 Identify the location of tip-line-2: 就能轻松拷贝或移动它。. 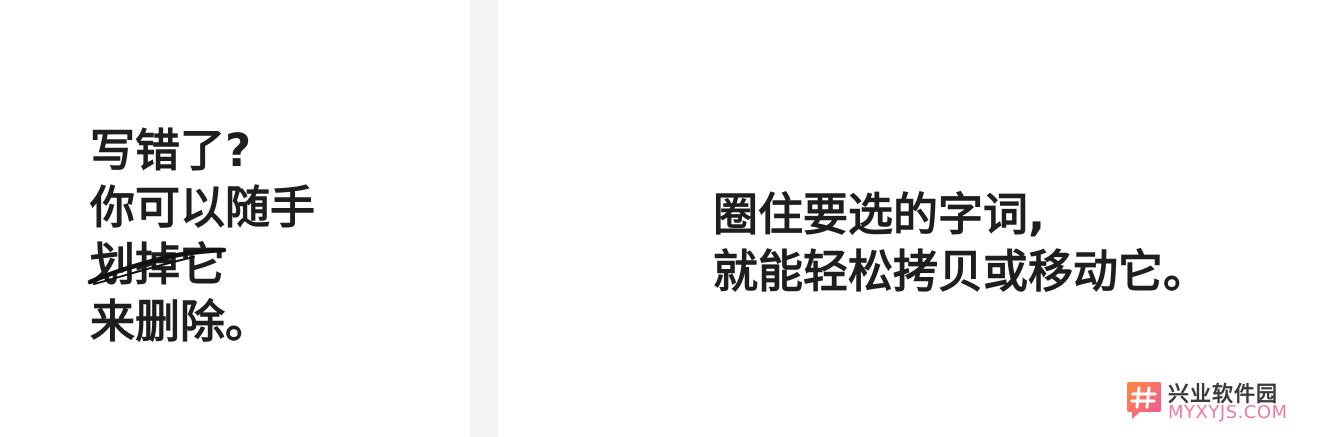
(961, 271).